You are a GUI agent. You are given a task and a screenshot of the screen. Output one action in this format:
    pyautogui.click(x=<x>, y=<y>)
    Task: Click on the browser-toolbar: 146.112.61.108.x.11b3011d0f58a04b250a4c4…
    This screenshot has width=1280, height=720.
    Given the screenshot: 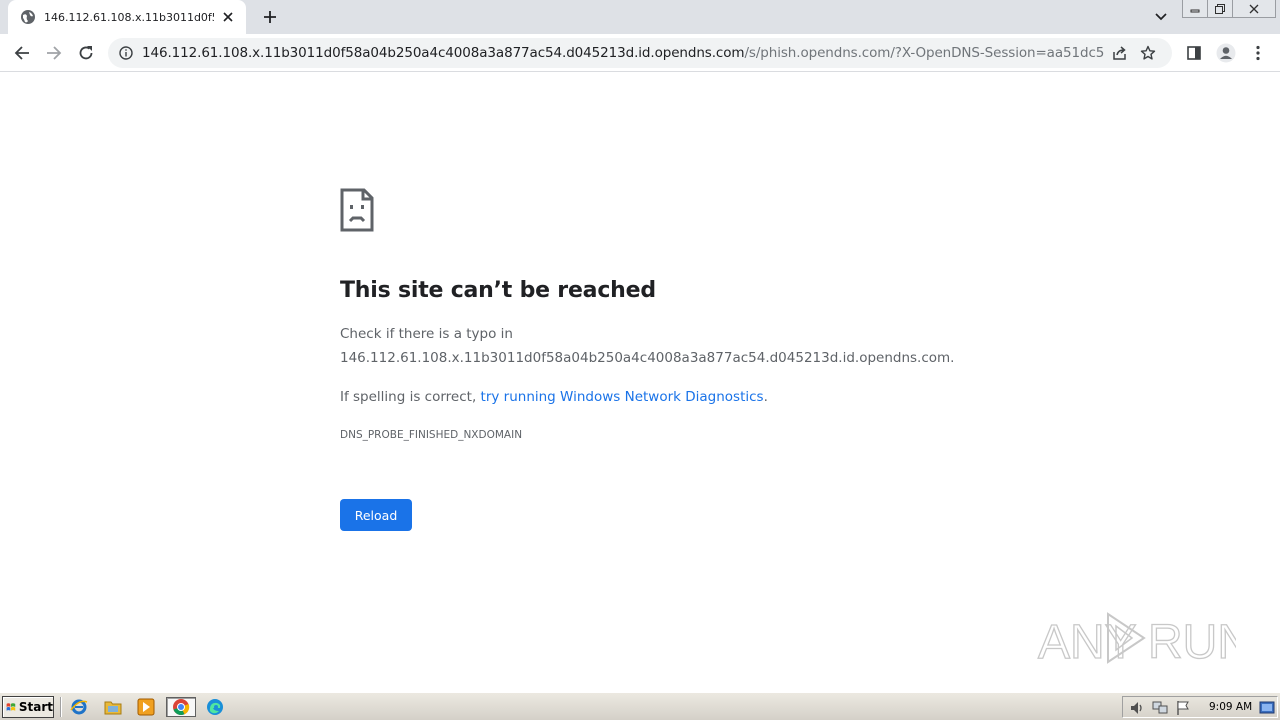 What is the action you would take?
    pyautogui.click(x=640, y=53)
    